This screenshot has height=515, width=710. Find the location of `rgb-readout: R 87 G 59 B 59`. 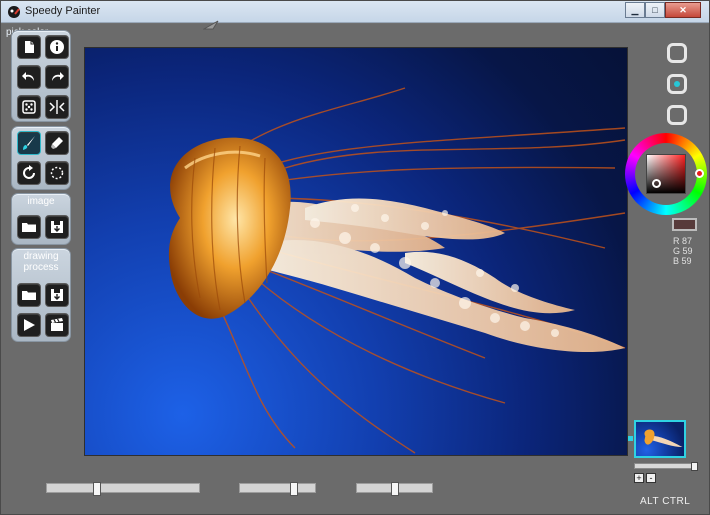

rgb-readout: R 87 G 59 B 59 is located at coordinates (683, 251).